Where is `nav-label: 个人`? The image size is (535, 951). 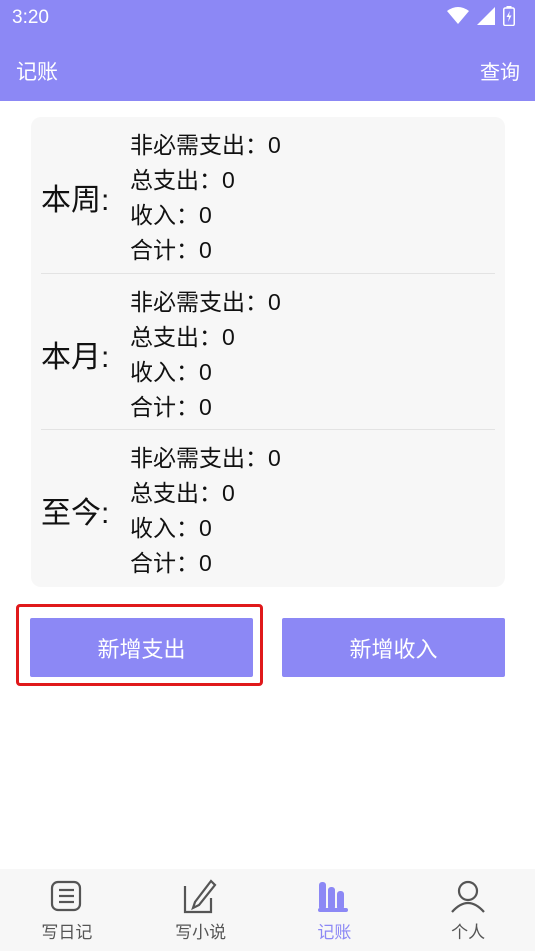 nav-label: 个人 is located at coordinates (468, 932).